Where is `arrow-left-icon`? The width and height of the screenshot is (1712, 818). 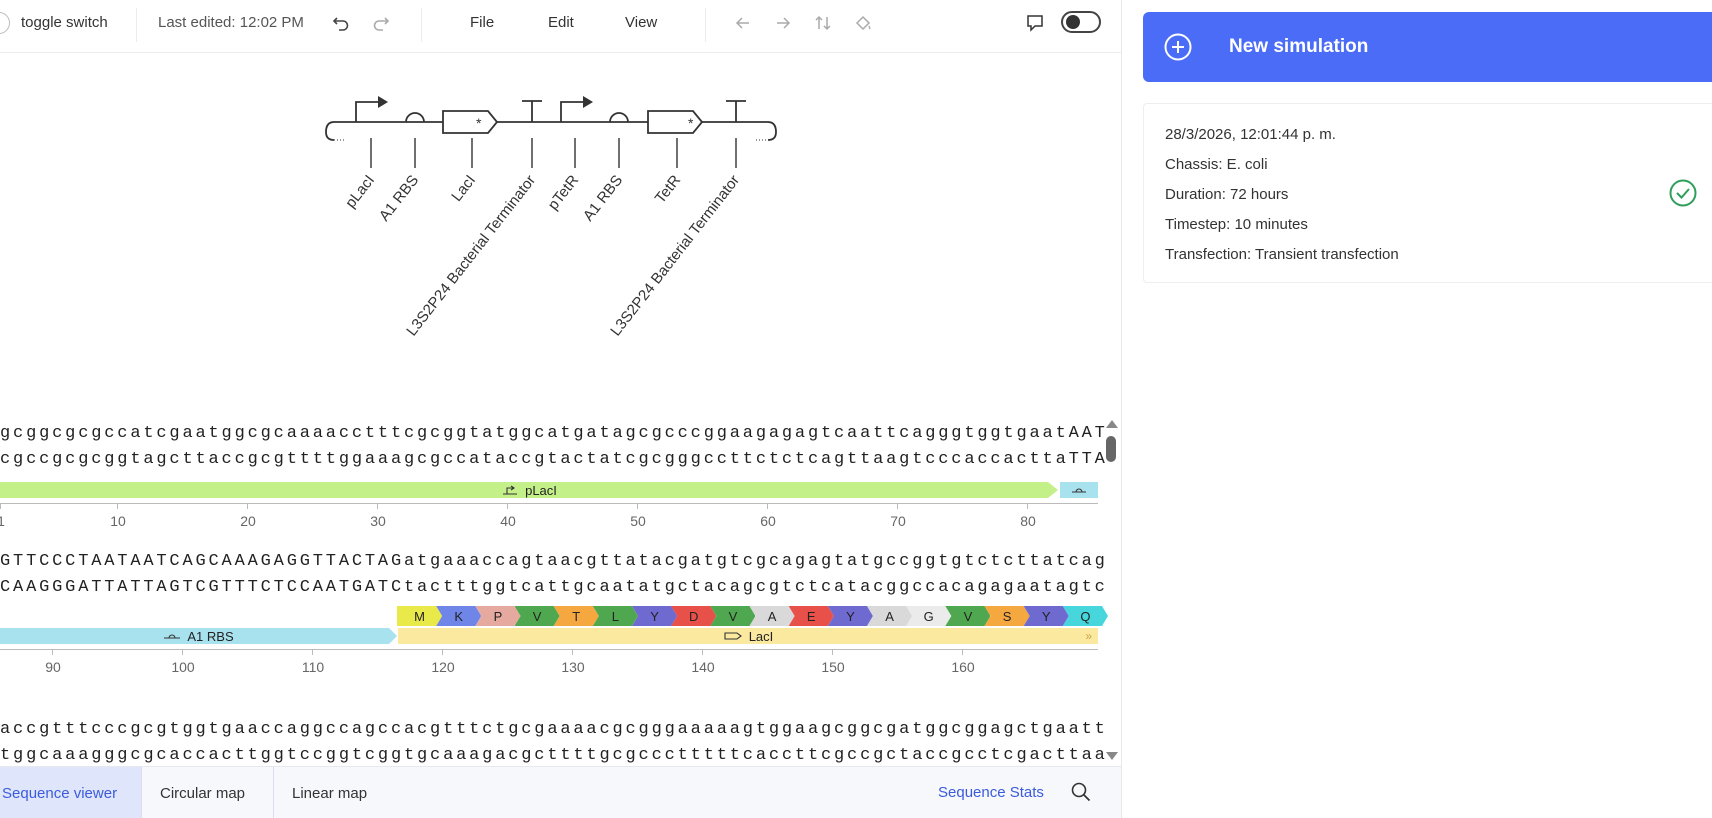 arrow-left-icon is located at coordinates (742, 23).